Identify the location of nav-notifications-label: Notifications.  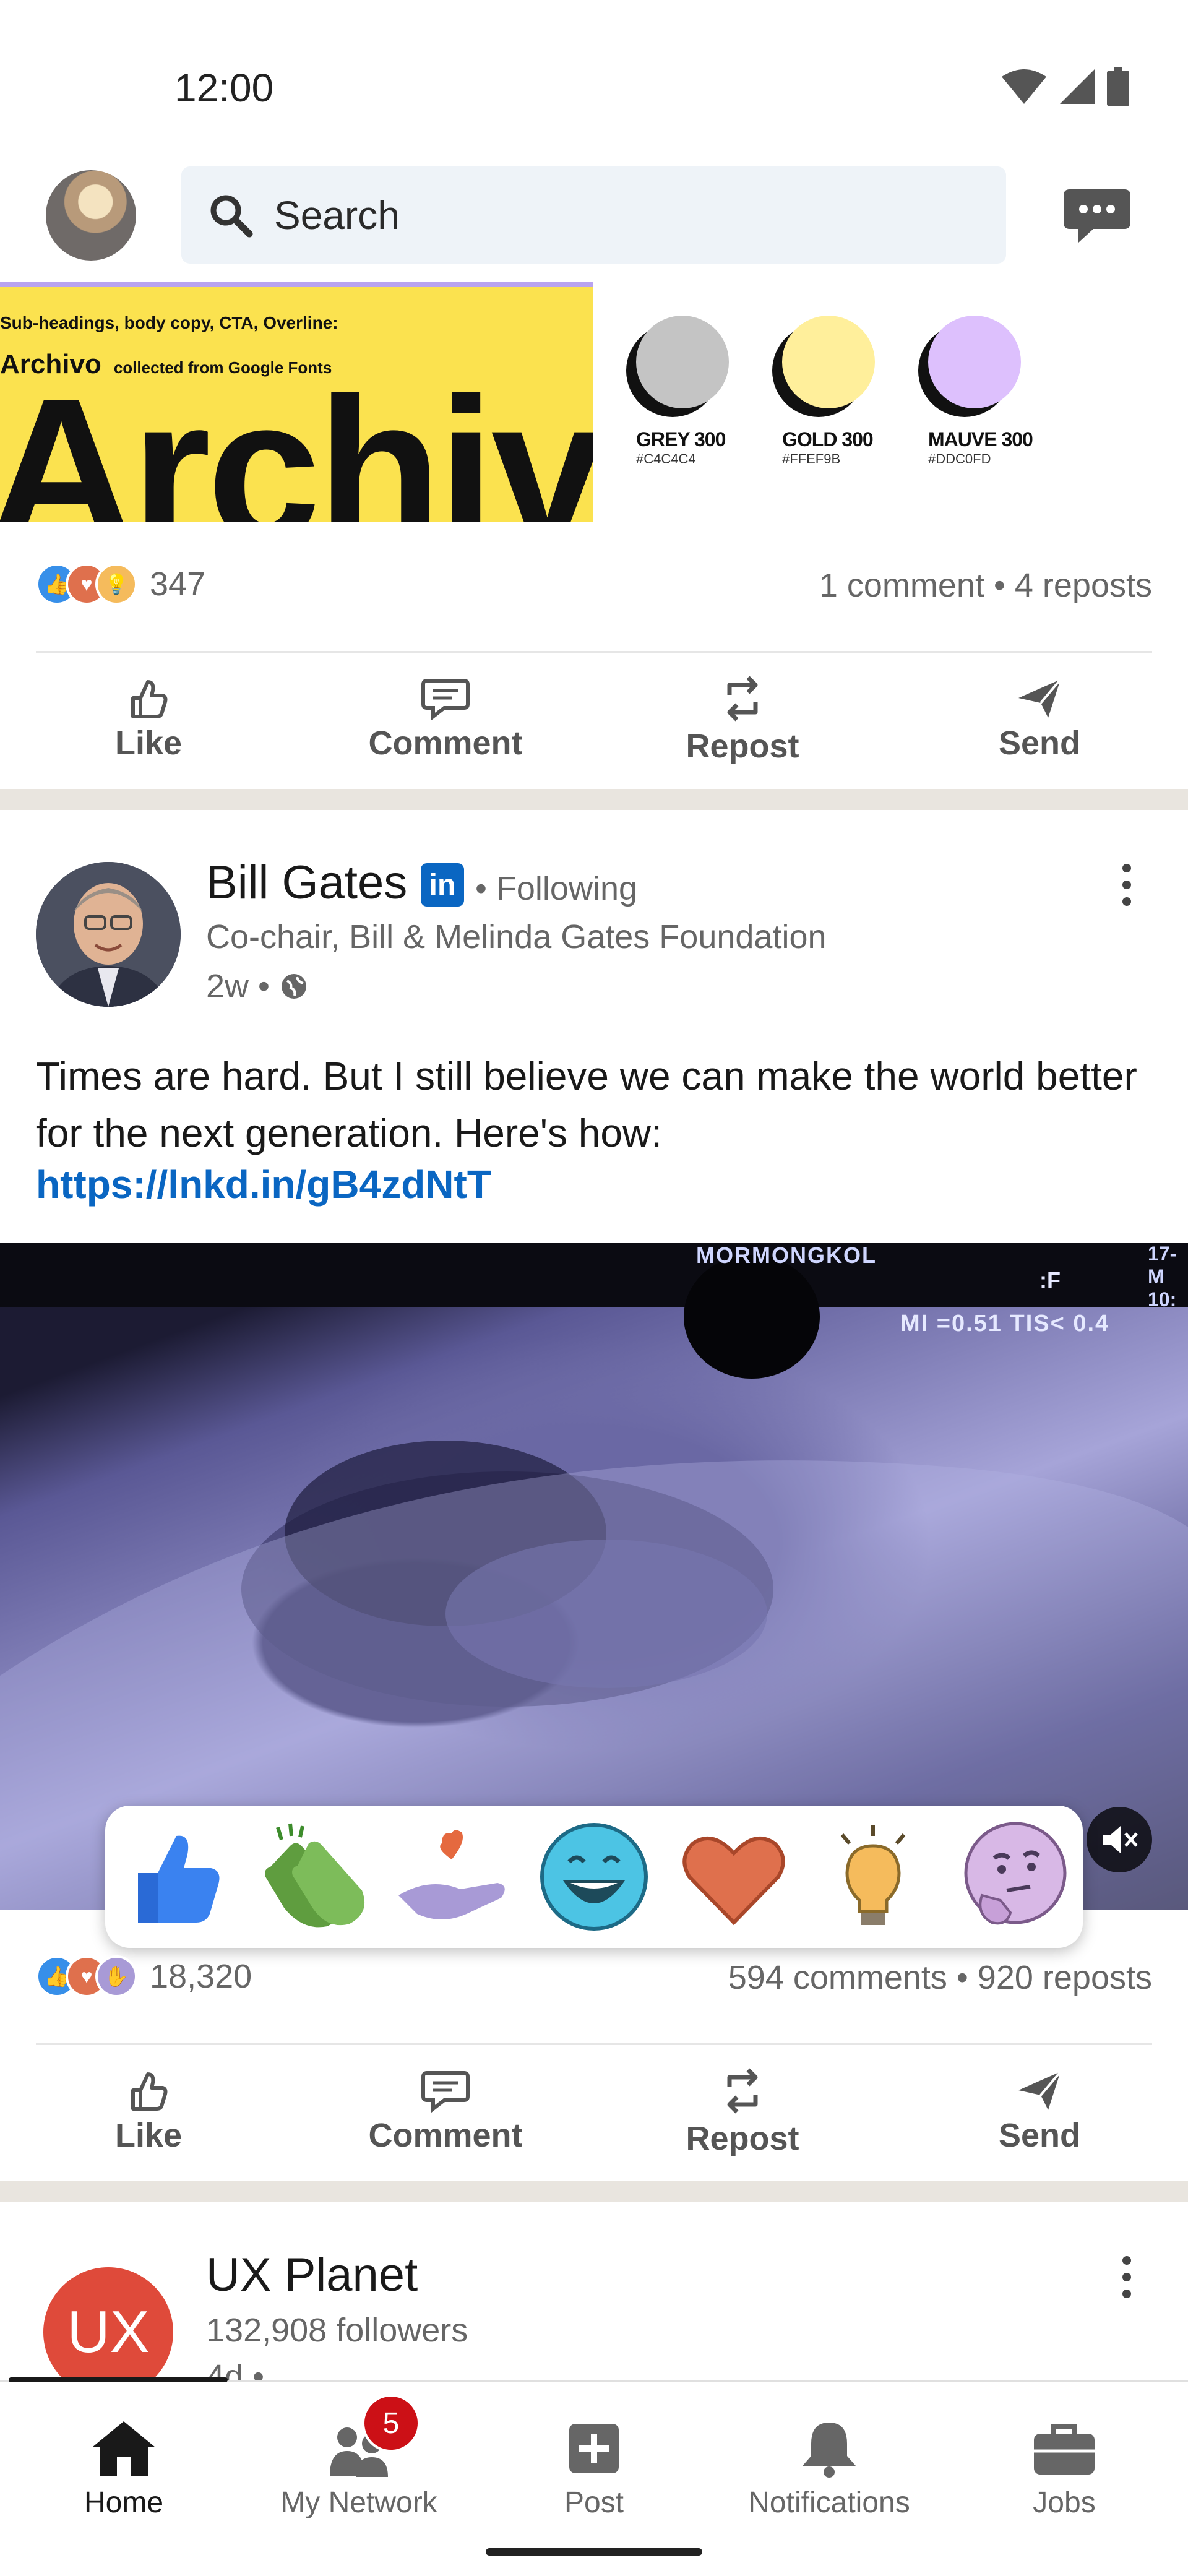
(829, 2502).